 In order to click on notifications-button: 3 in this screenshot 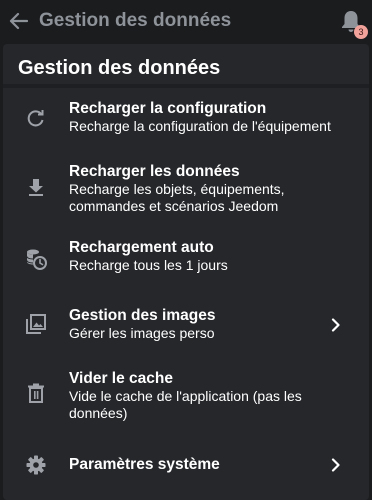, I will do `click(352, 23)`.